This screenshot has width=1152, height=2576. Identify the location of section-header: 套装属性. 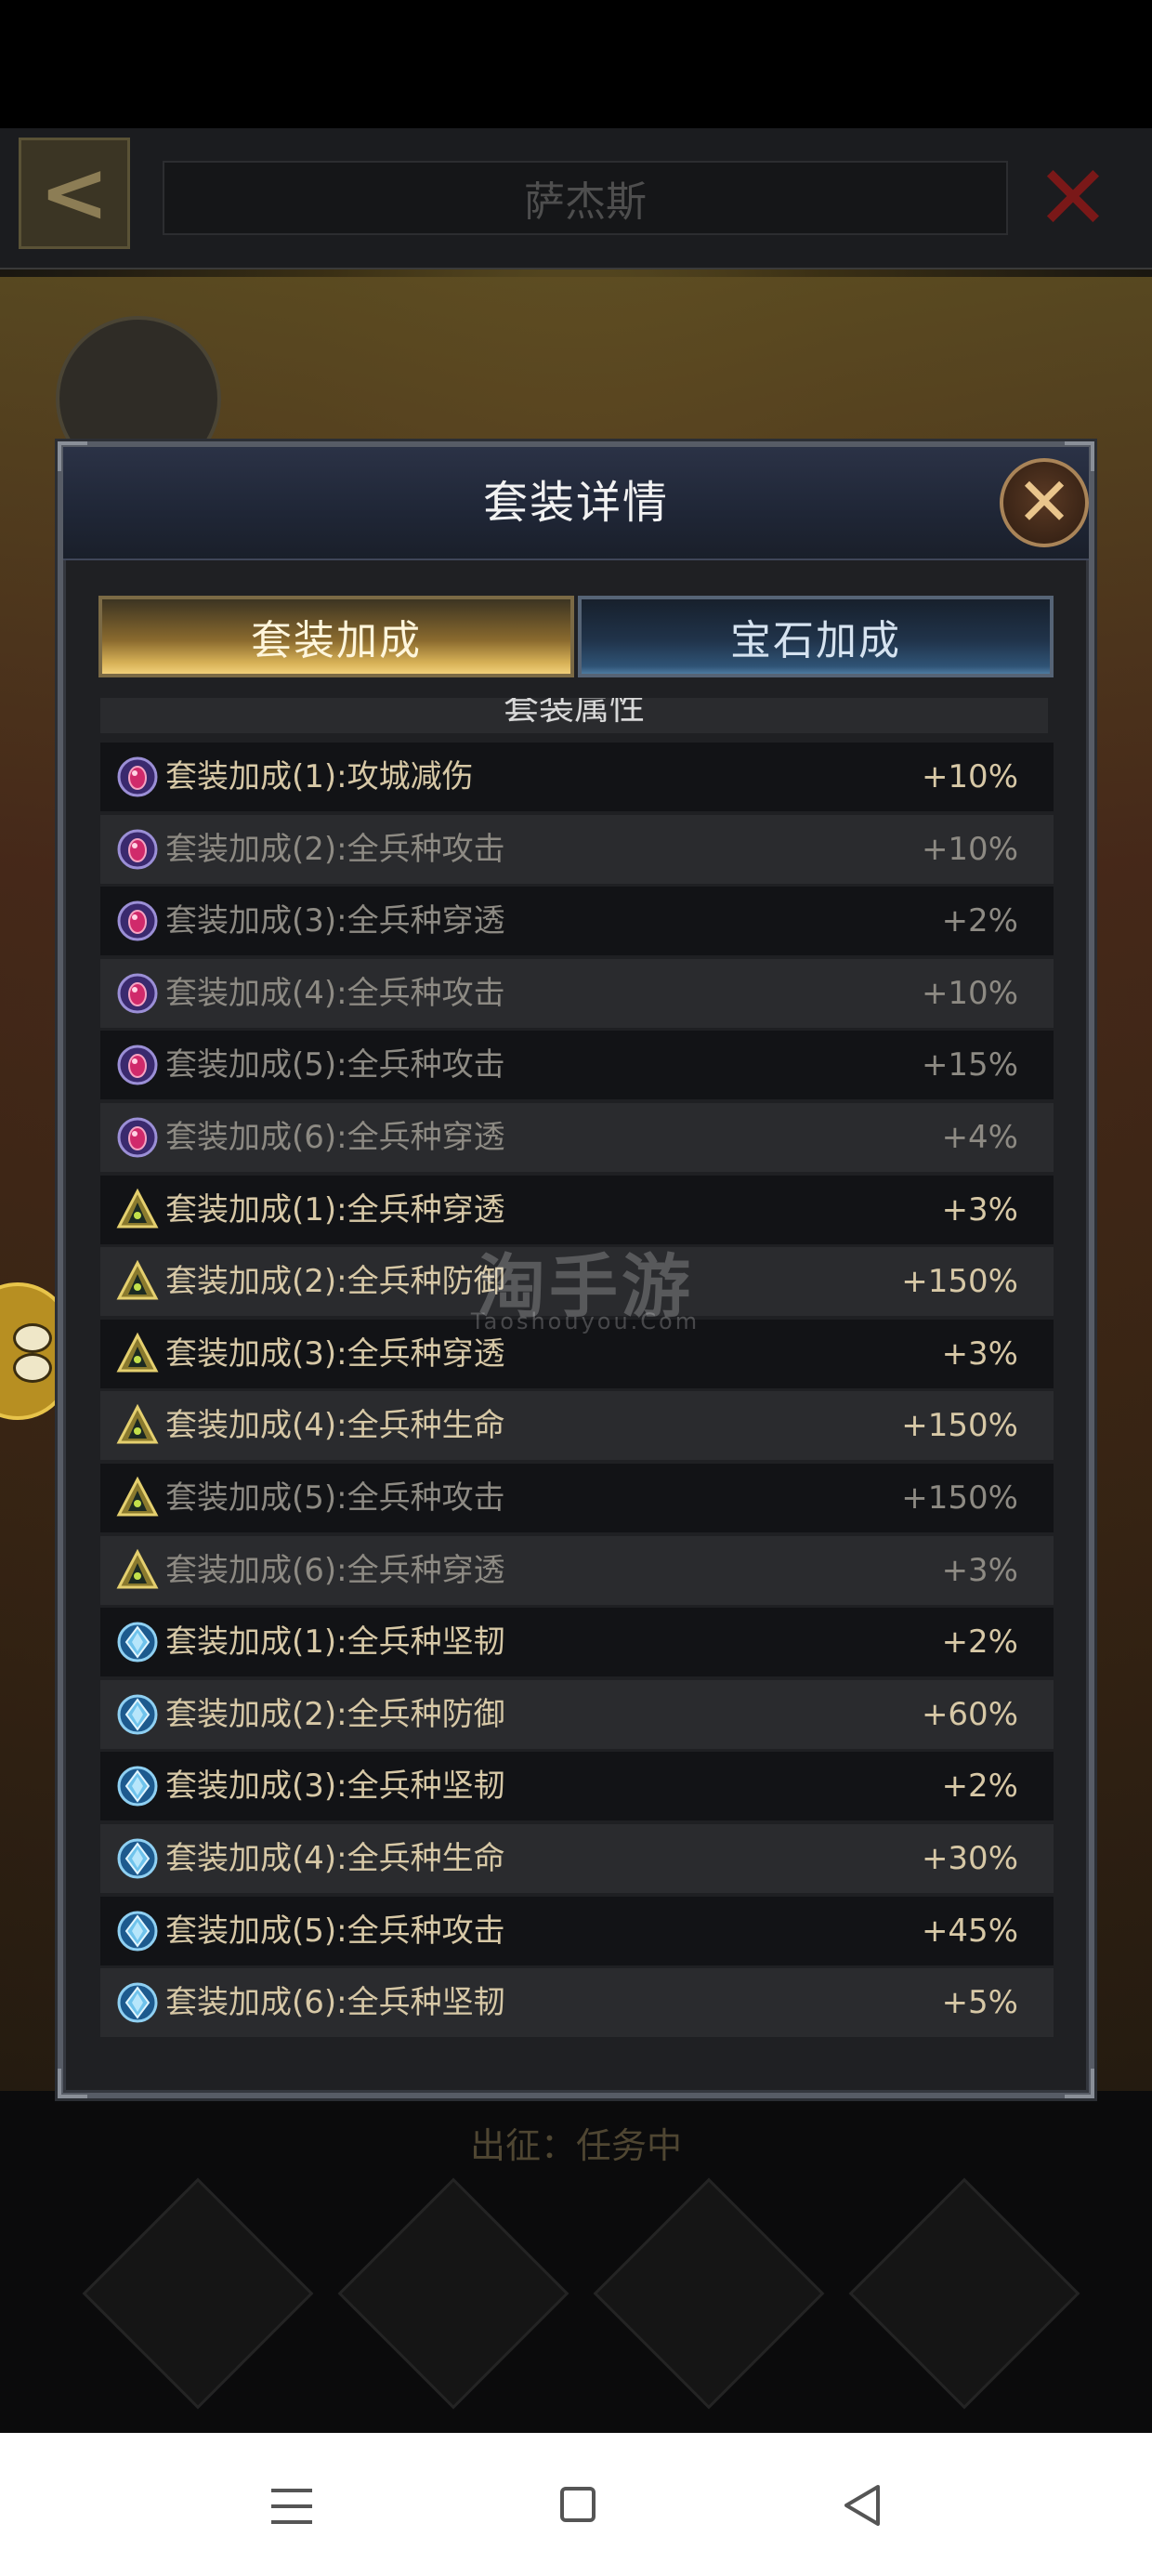
(574, 715).